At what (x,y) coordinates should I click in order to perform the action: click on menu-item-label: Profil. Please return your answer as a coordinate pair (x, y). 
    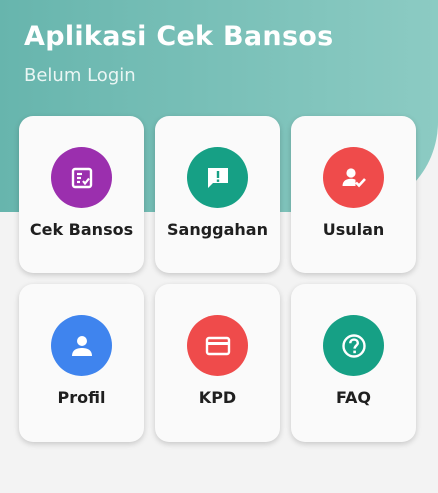
    Looking at the image, I should click on (81, 397).